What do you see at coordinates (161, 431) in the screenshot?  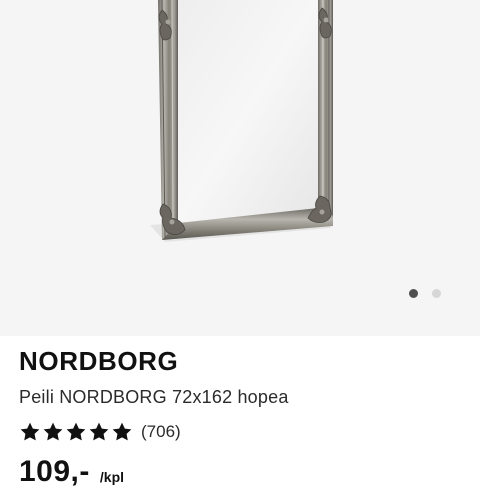 I see `review-count: (706)` at bounding box center [161, 431].